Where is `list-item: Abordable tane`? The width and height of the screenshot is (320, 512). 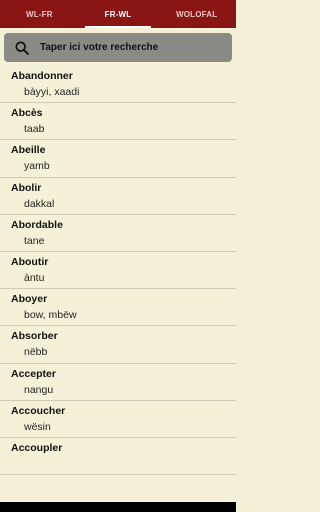 list-item: Abordable tane is located at coordinates (118, 233).